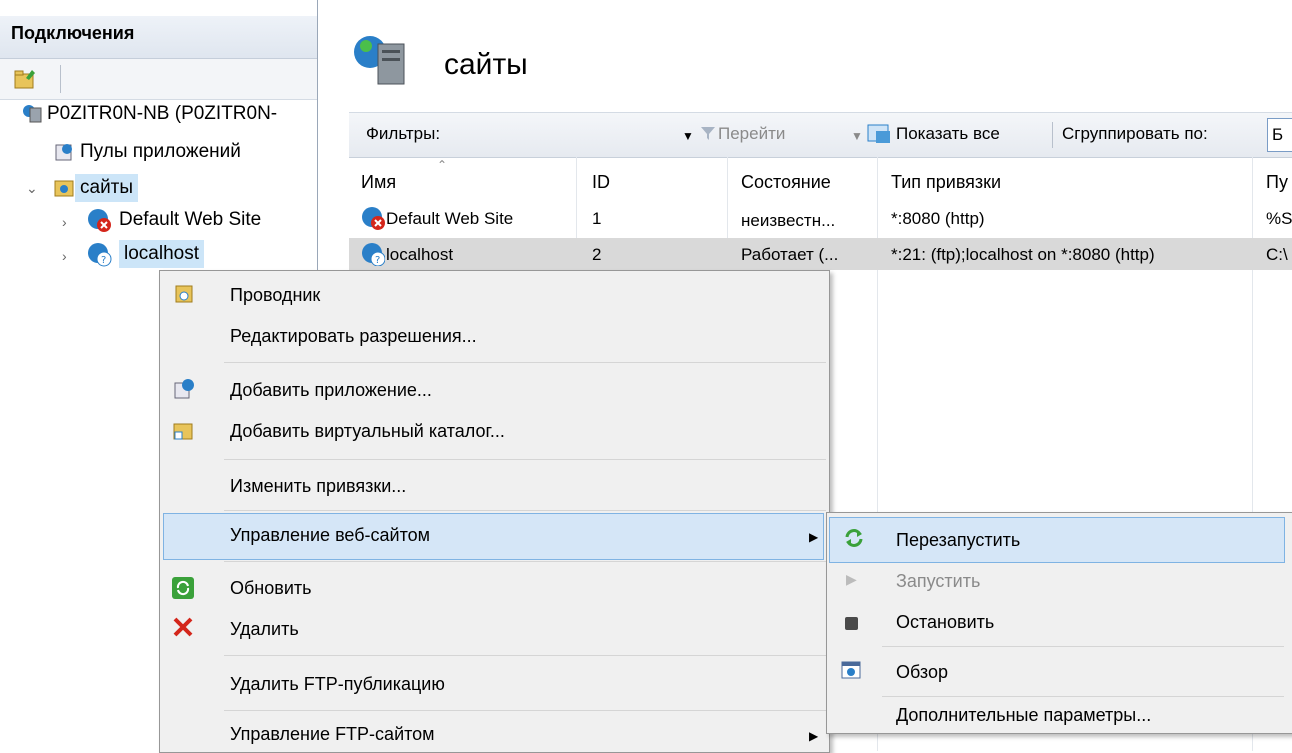 Image resolution: width=1292 pixels, height=753 pixels. I want to click on row-name: Default Web Site, so click(449, 219).